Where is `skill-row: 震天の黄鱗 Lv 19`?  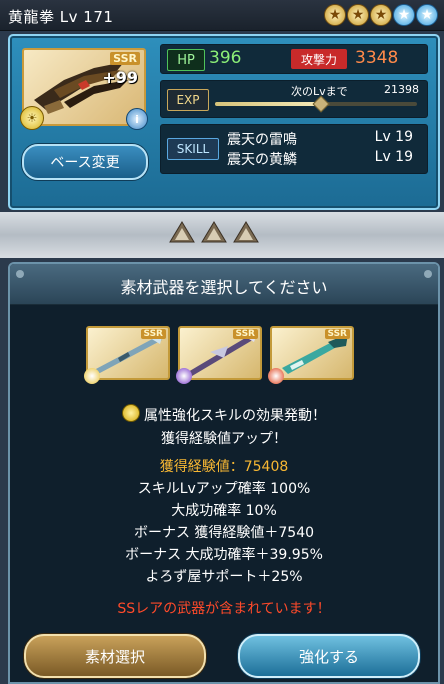
skill-row: 震天の黄鱗 Lv 19 is located at coordinates (322, 159).